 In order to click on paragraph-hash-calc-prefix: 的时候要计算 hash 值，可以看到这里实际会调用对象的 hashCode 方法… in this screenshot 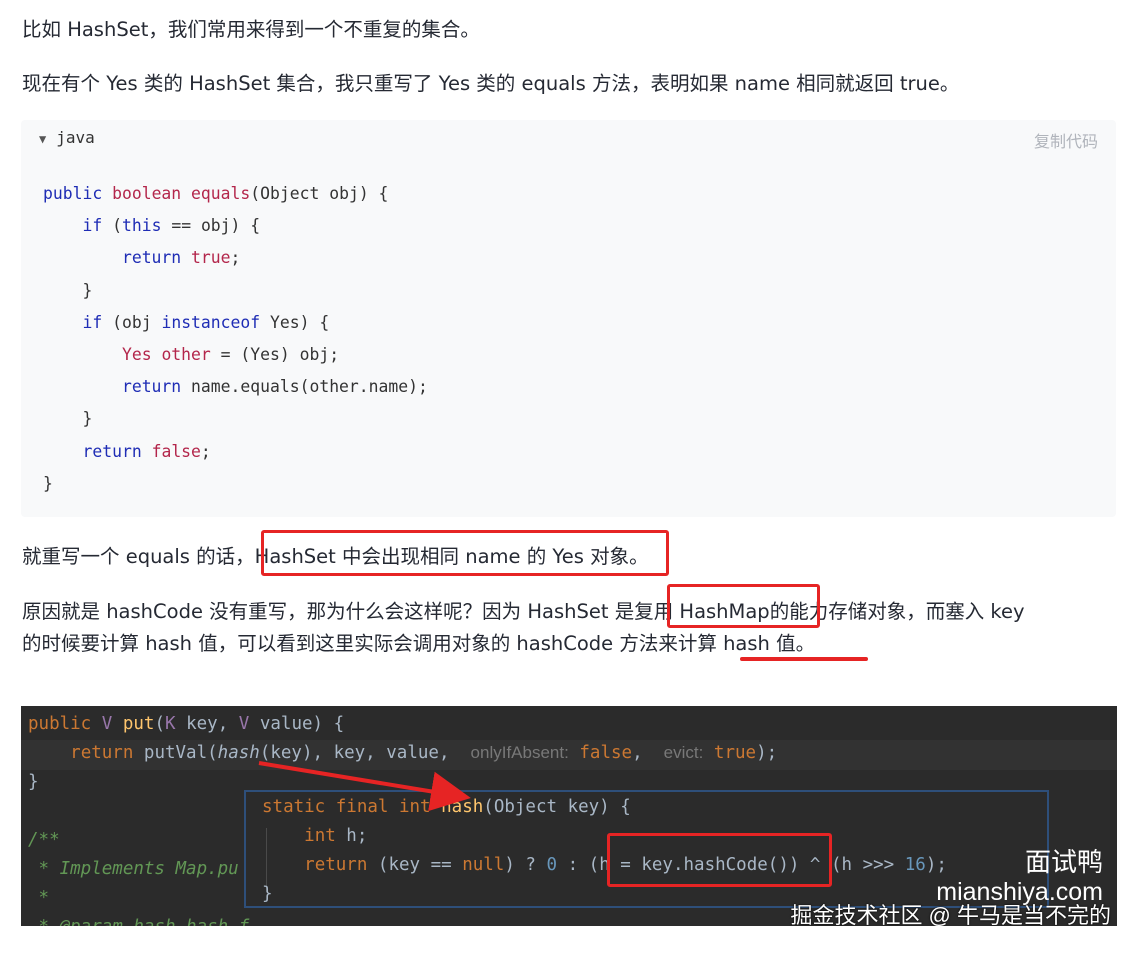, I will do `click(369, 643)`.